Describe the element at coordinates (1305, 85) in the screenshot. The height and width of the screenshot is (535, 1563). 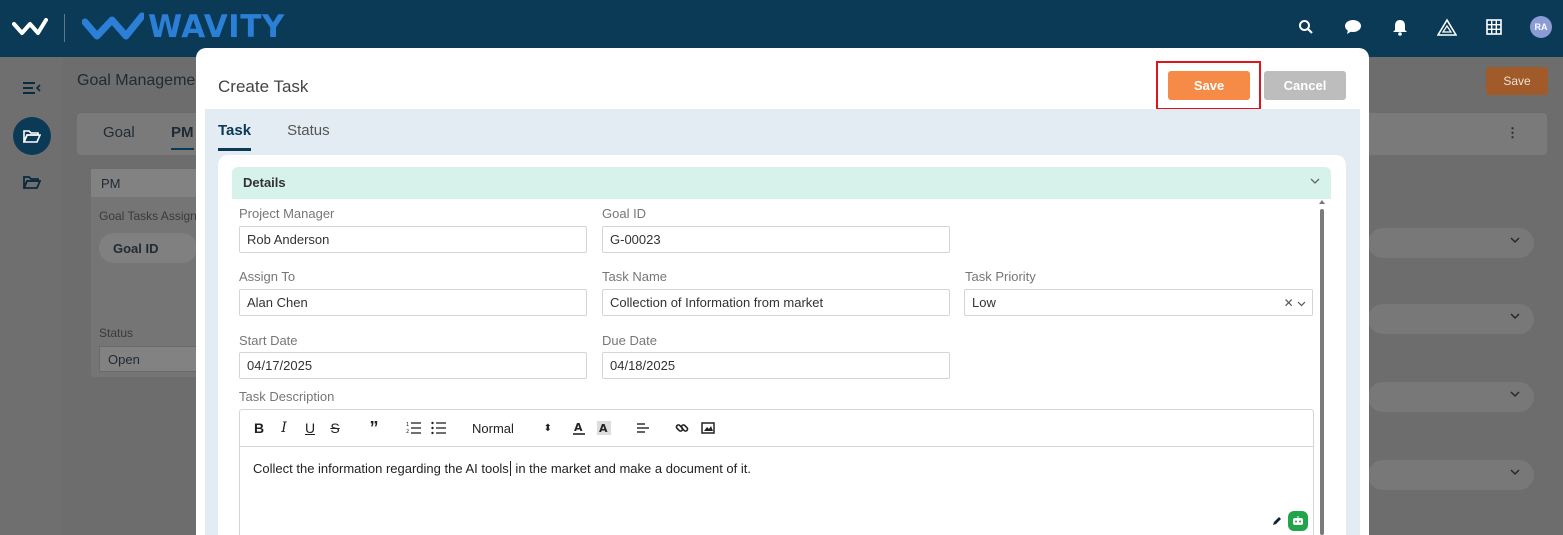
I see `cancel-button: Cancel` at that location.